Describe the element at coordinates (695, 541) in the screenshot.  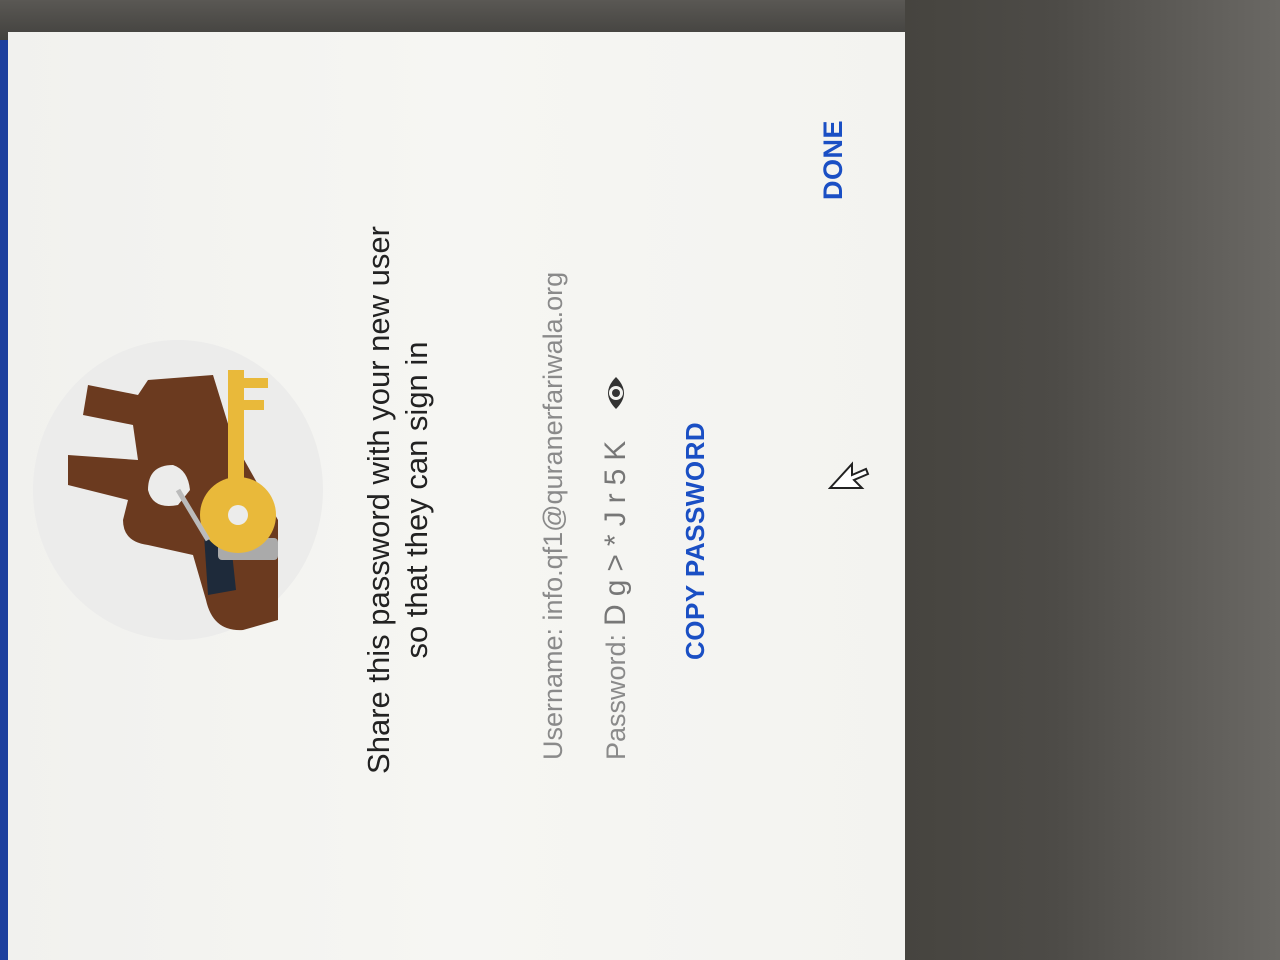
I see `copy-password-button: COPY PASSWORD` at that location.